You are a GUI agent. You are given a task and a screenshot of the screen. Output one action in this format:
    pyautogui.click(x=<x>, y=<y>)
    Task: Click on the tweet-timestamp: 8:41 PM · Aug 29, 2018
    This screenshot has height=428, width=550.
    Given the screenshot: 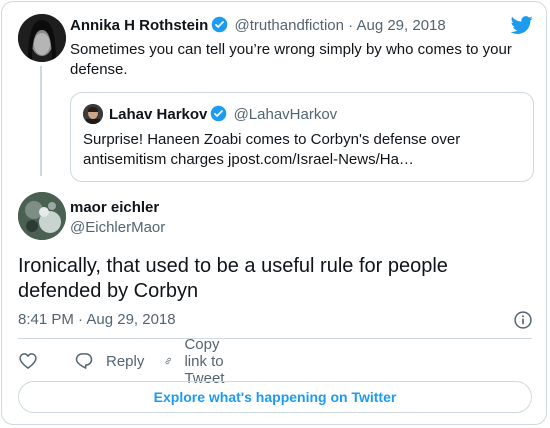 What is the action you would take?
    pyautogui.click(x=97, y=320)
    